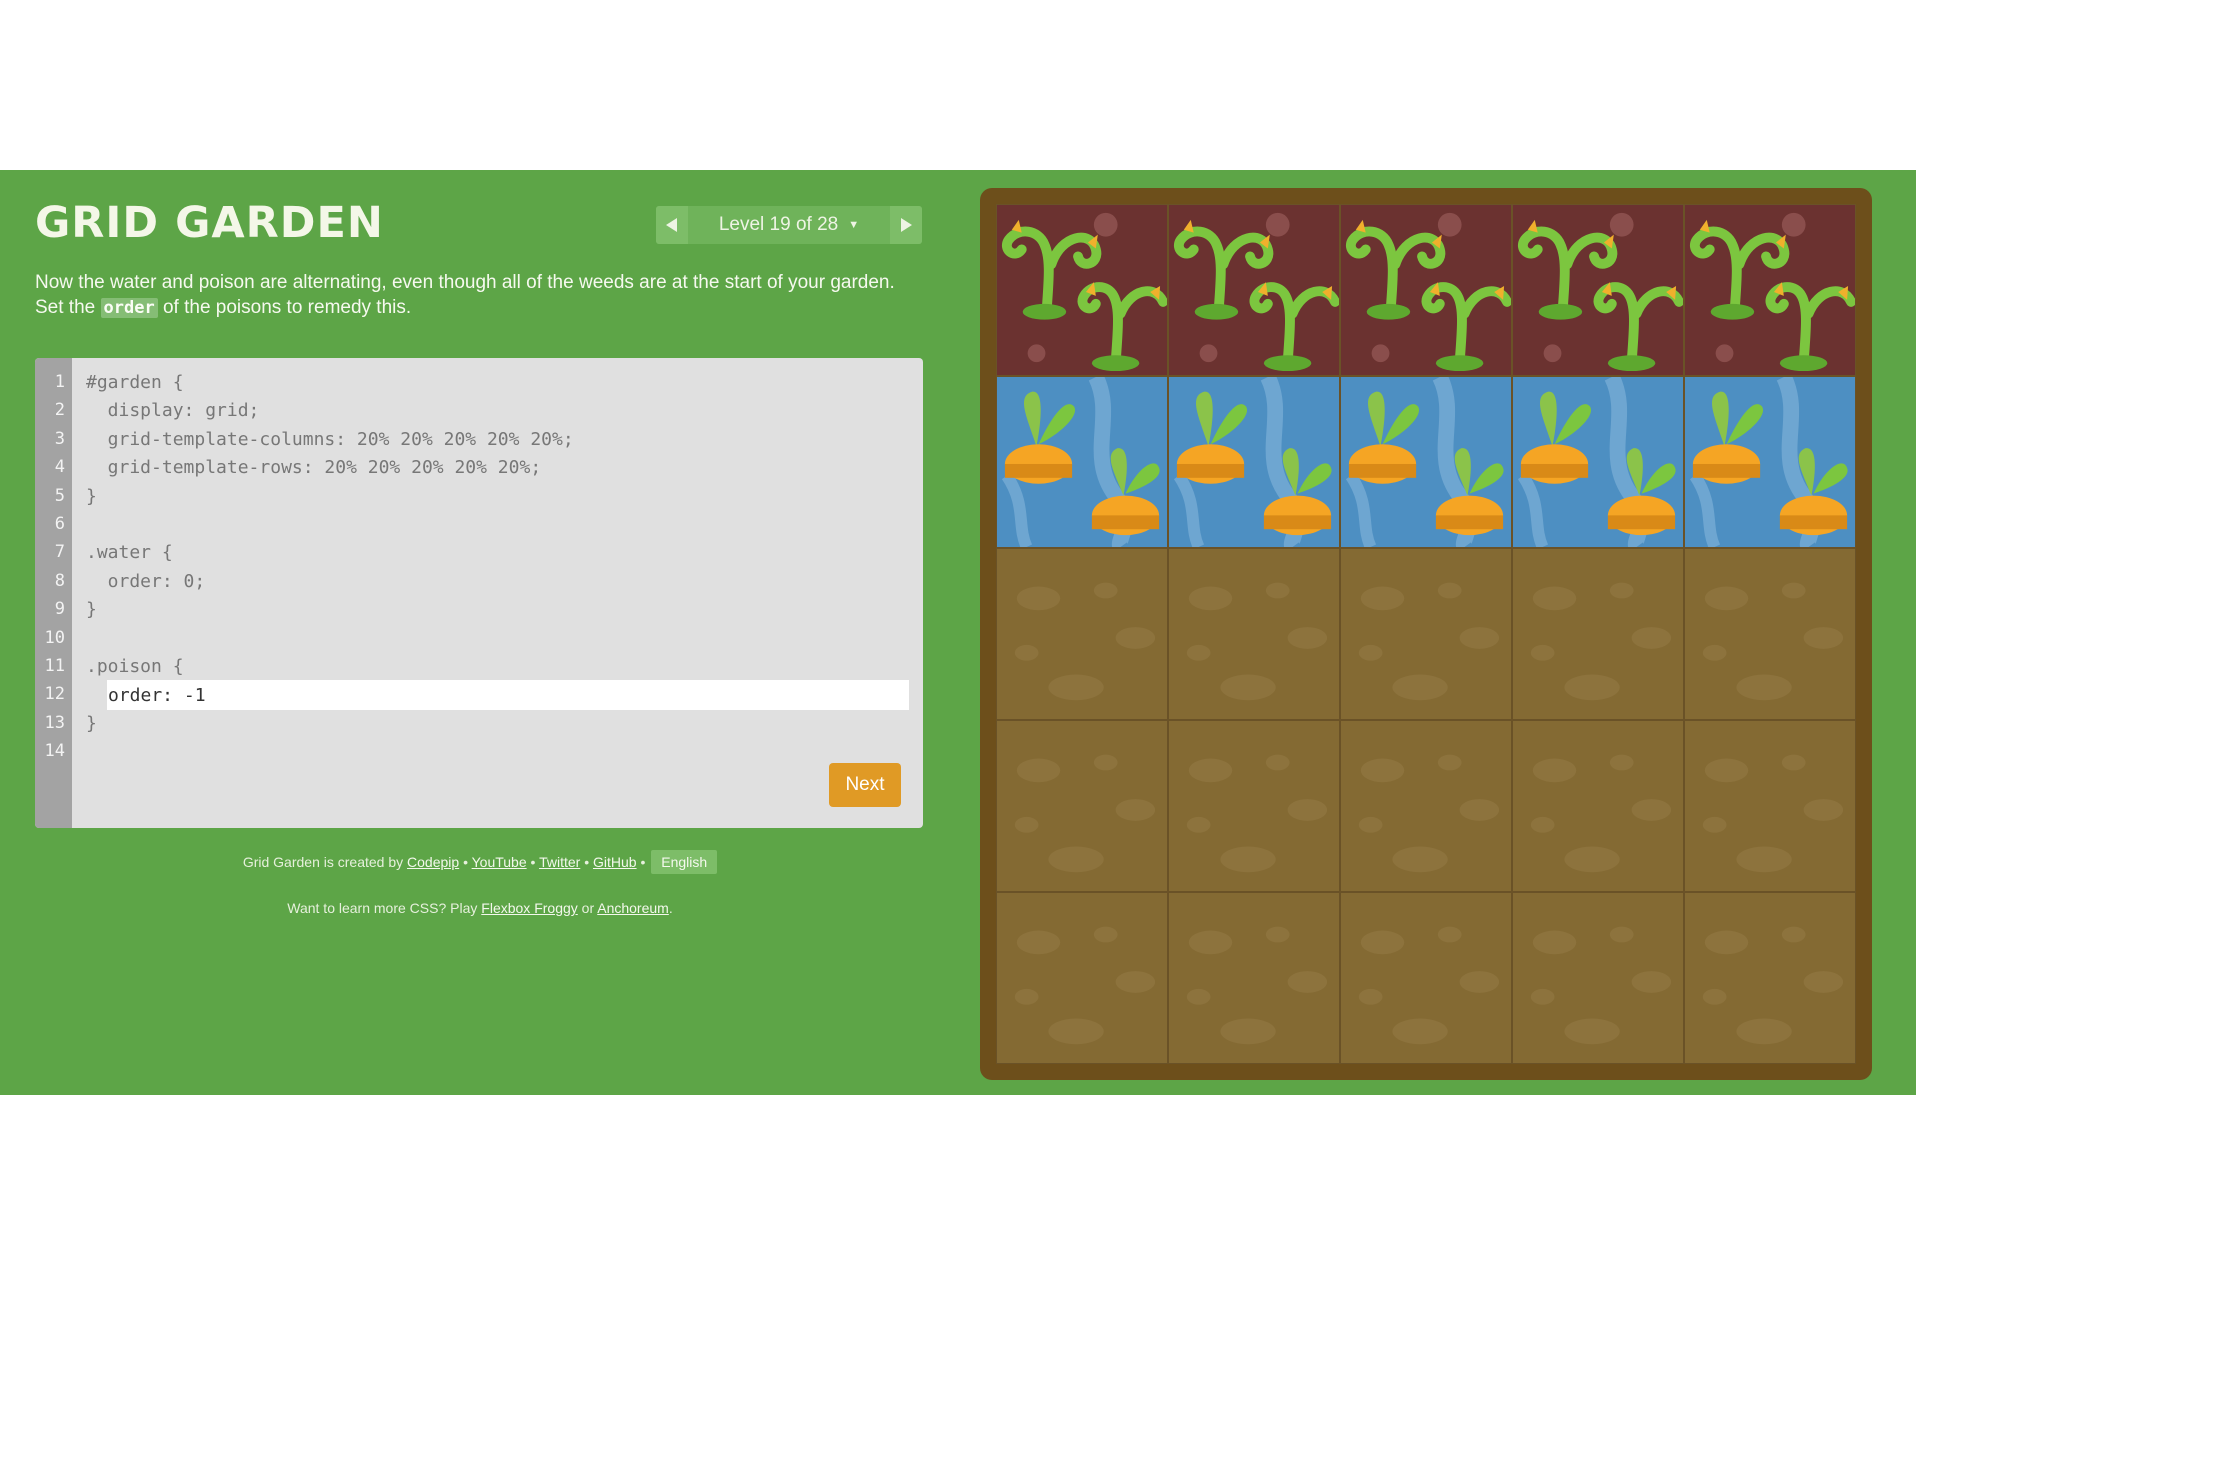 The image size is (2216, 1468). Describe the element at coordinates (54, 722) in the screenshot. I see `line-number: 13` at that location.